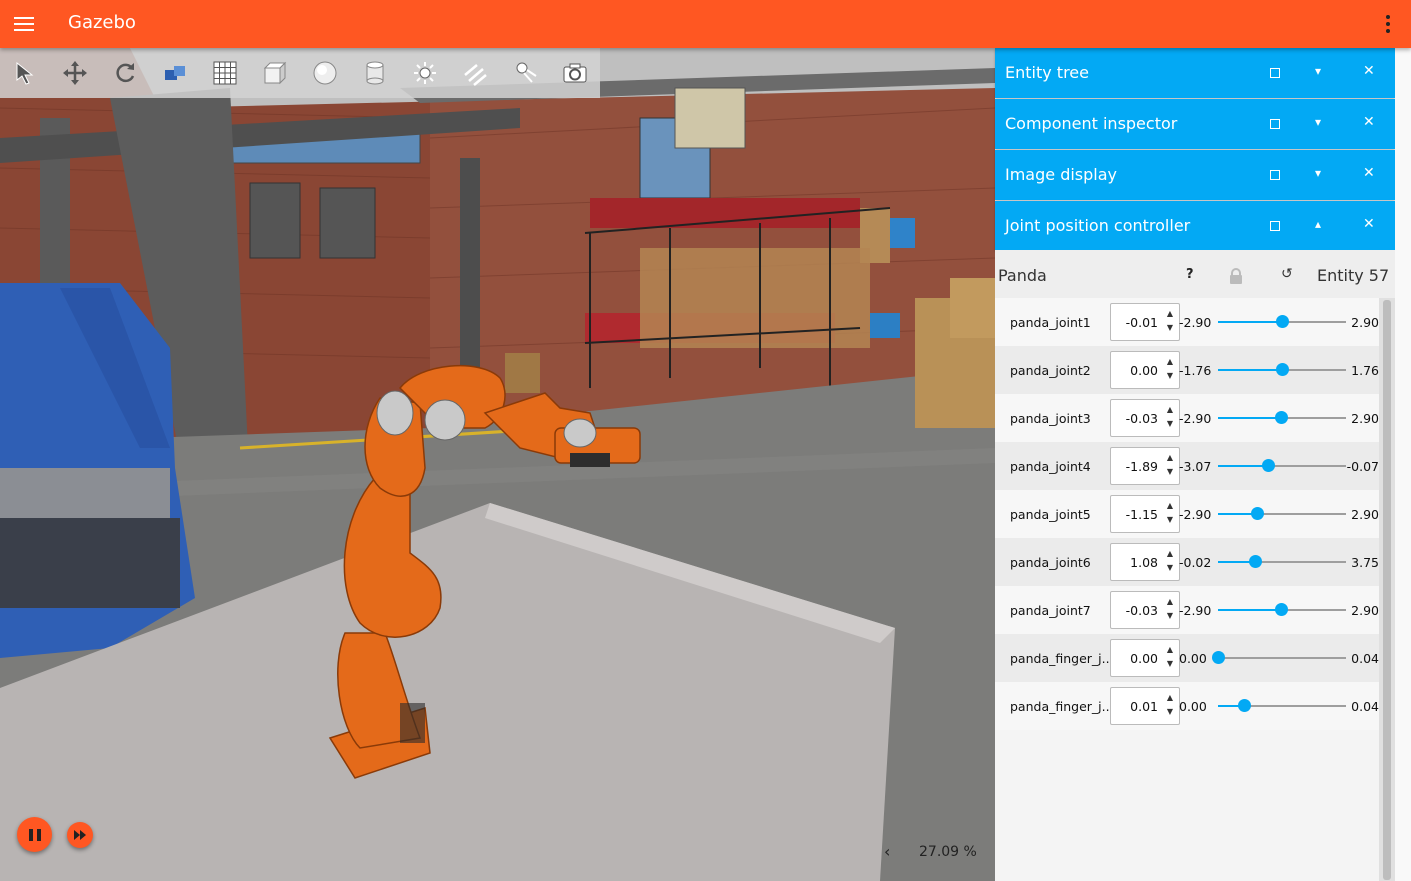 Image resolution: width=1411 pixels, height=881 pixels. What do you see at coordinates (1187, 466) in the screenshot?
I see `joint-row: panda_joint4 -1.89 ▲ ▼ -3.07 -0.07` at bounding box center [1187, 466].